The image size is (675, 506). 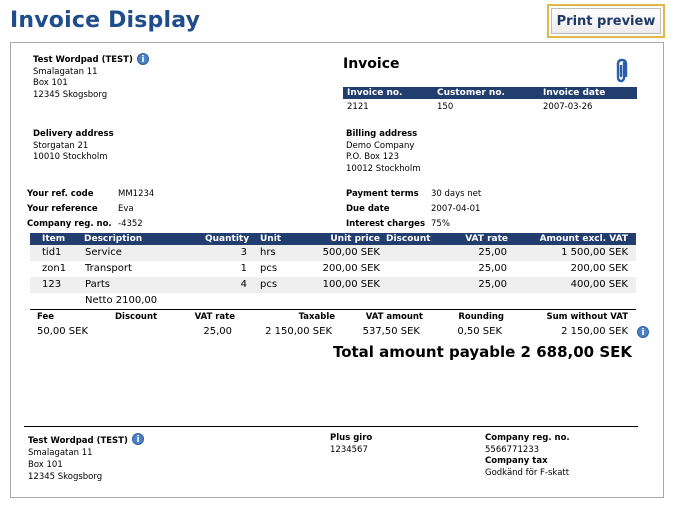 What do you see at coordinates (375, 93) in the screenshot?
I see `invoice-no-header: Invoice no.` at bounding box center [375, 93].